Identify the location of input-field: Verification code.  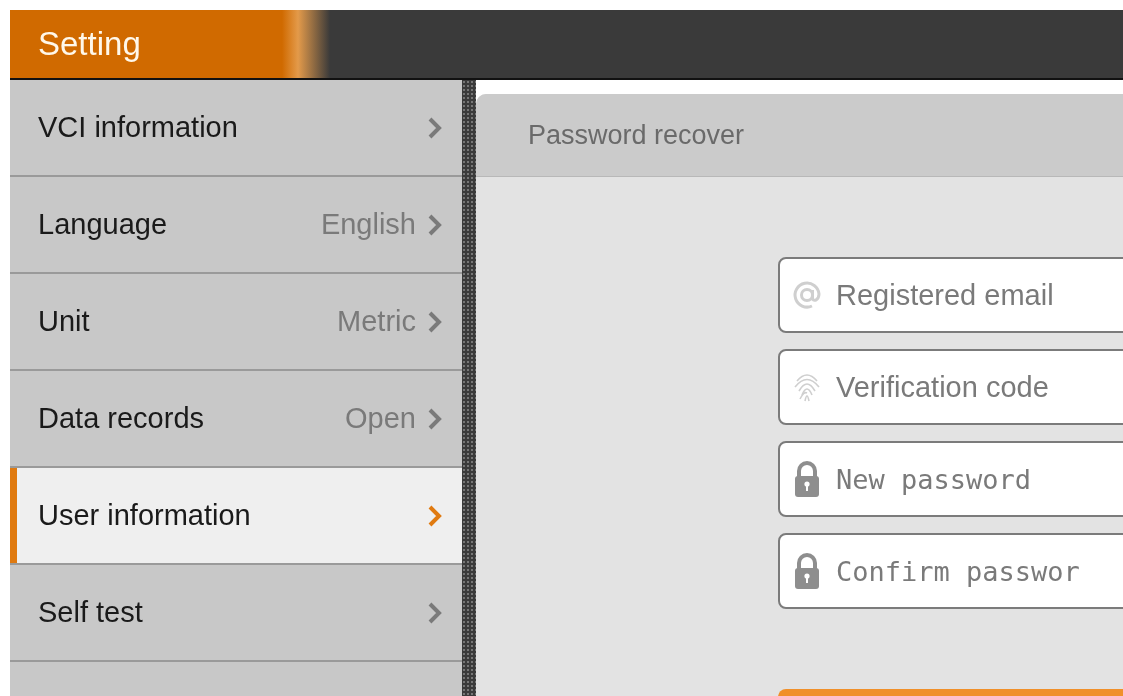
(950, 387).